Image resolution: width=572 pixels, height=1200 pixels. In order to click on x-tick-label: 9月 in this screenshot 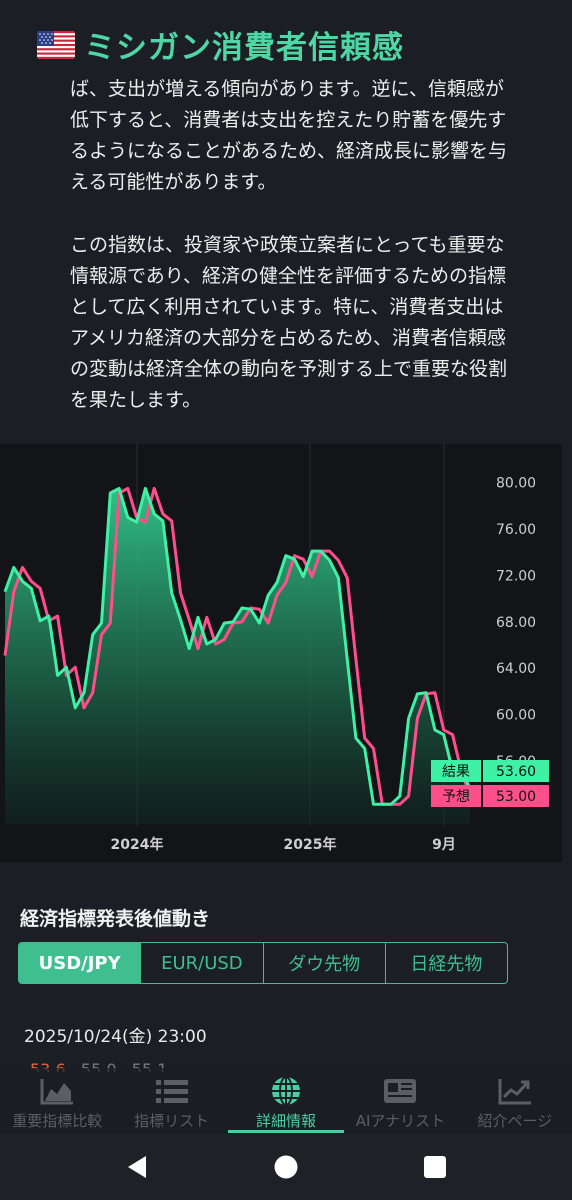, I will do `click(444, 845)`.